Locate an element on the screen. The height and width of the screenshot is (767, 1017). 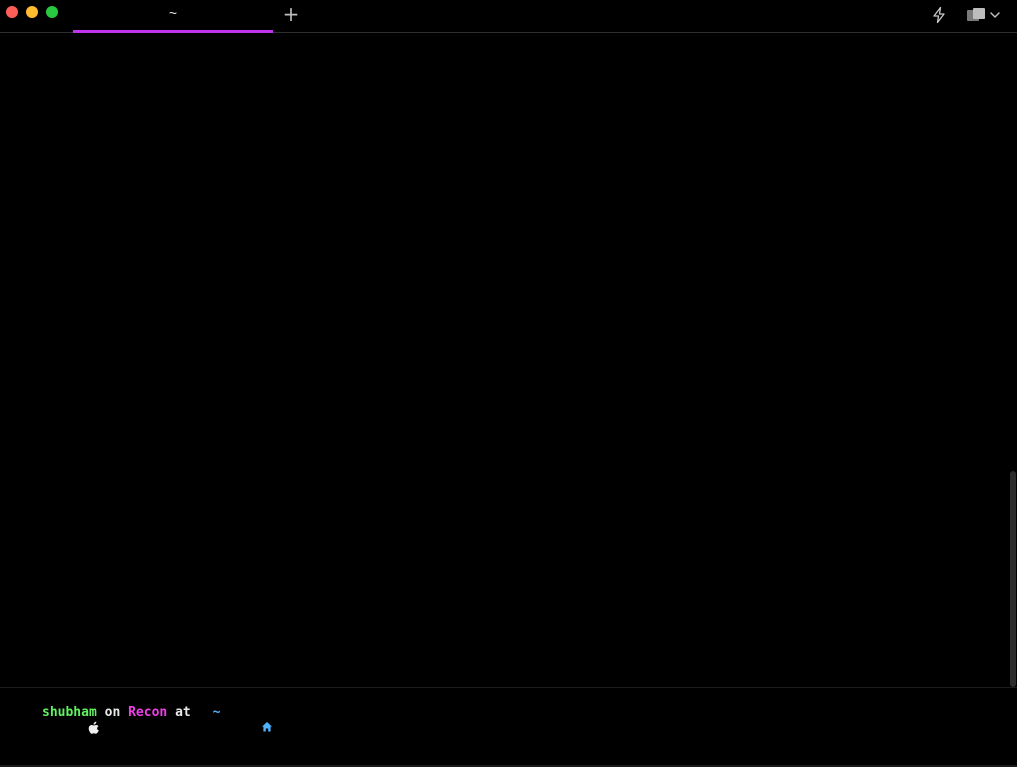
home-icon is located at coordinates (236, 719).